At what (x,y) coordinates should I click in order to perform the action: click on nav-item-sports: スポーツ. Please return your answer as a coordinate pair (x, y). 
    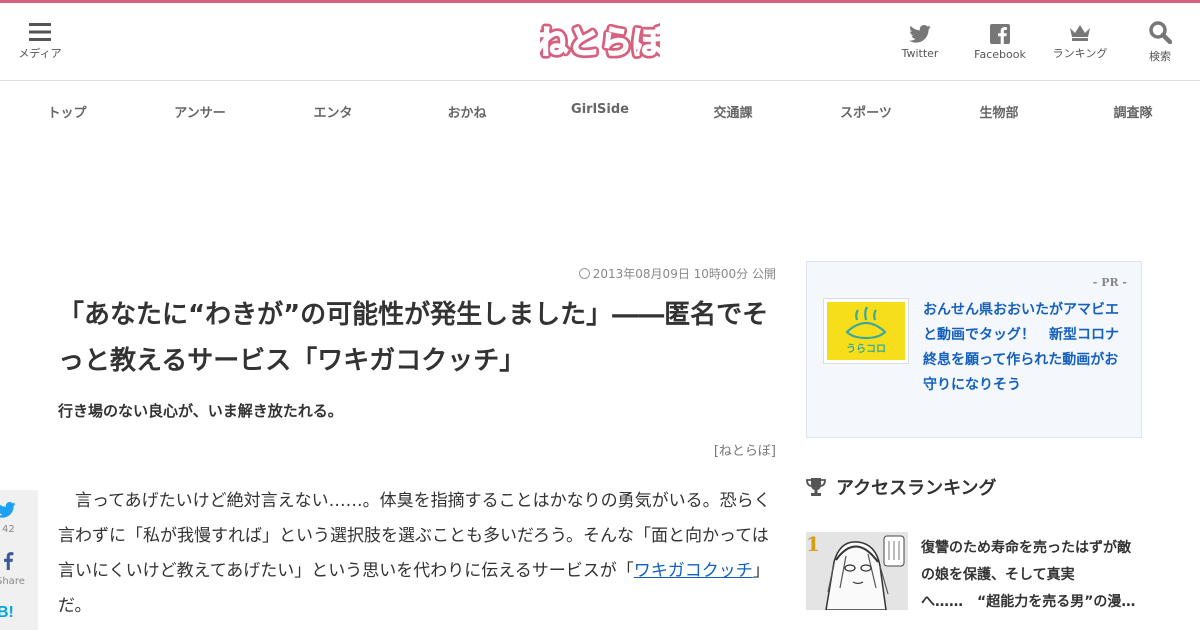
    Looking at the image, I should click on (866, 111).